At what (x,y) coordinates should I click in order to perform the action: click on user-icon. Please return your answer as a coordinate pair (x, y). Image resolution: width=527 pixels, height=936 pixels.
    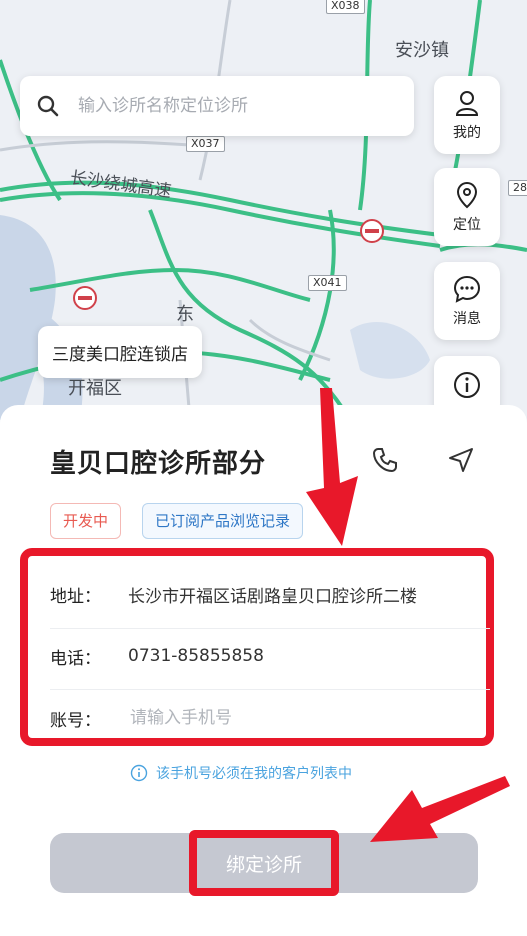
    Looking at the image, I should click on (467, 103).